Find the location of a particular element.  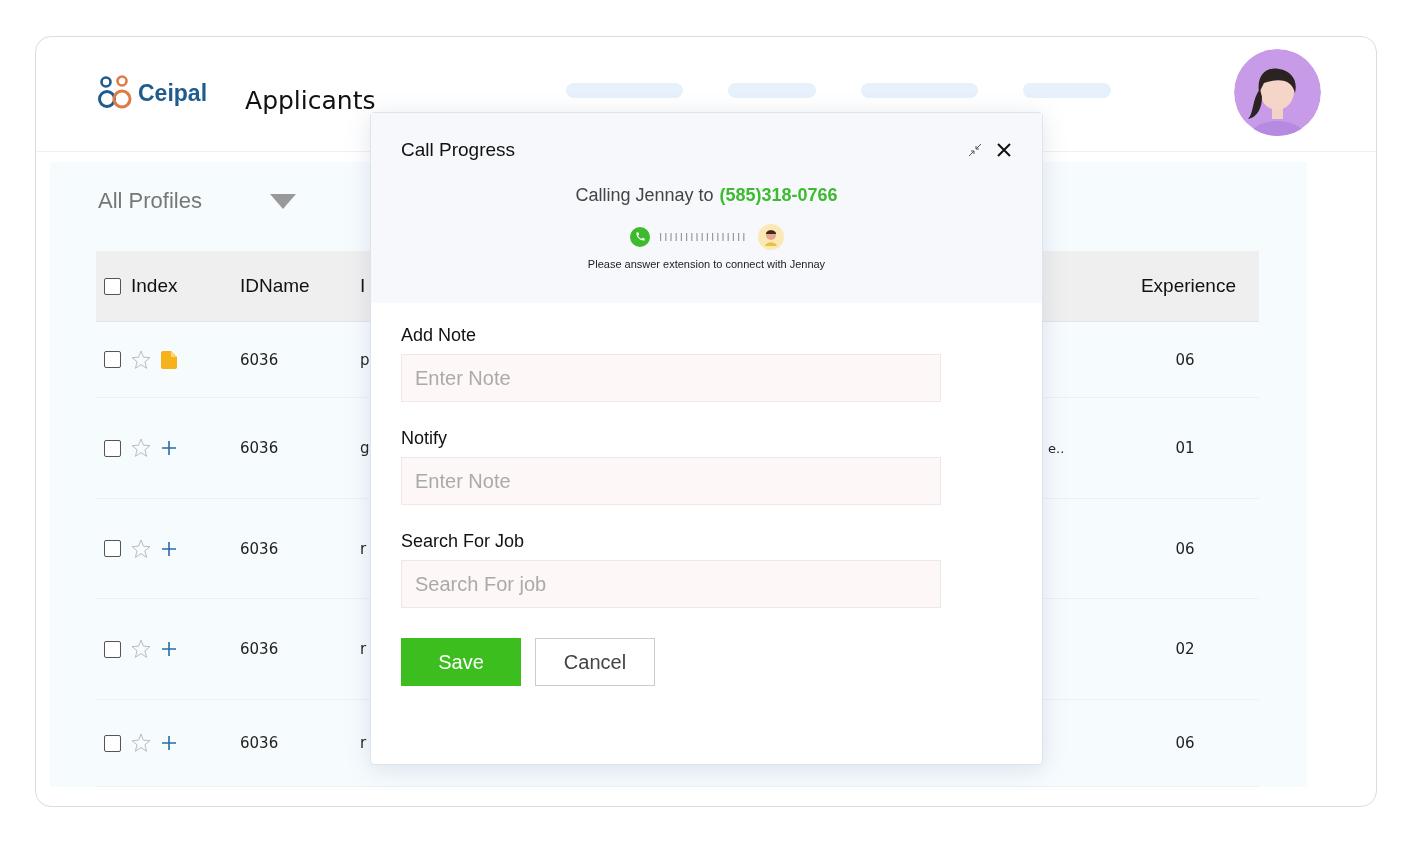

save-button: Save is located at coordinates (461, 662).